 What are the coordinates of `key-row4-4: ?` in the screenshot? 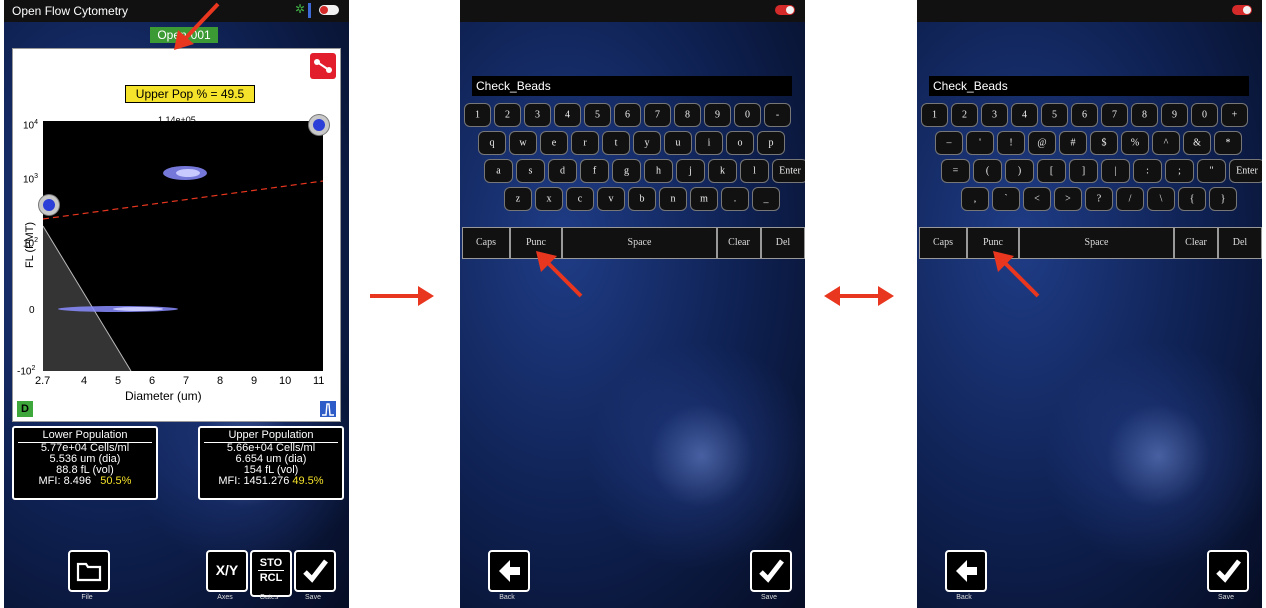 It's located at (1099, 199).